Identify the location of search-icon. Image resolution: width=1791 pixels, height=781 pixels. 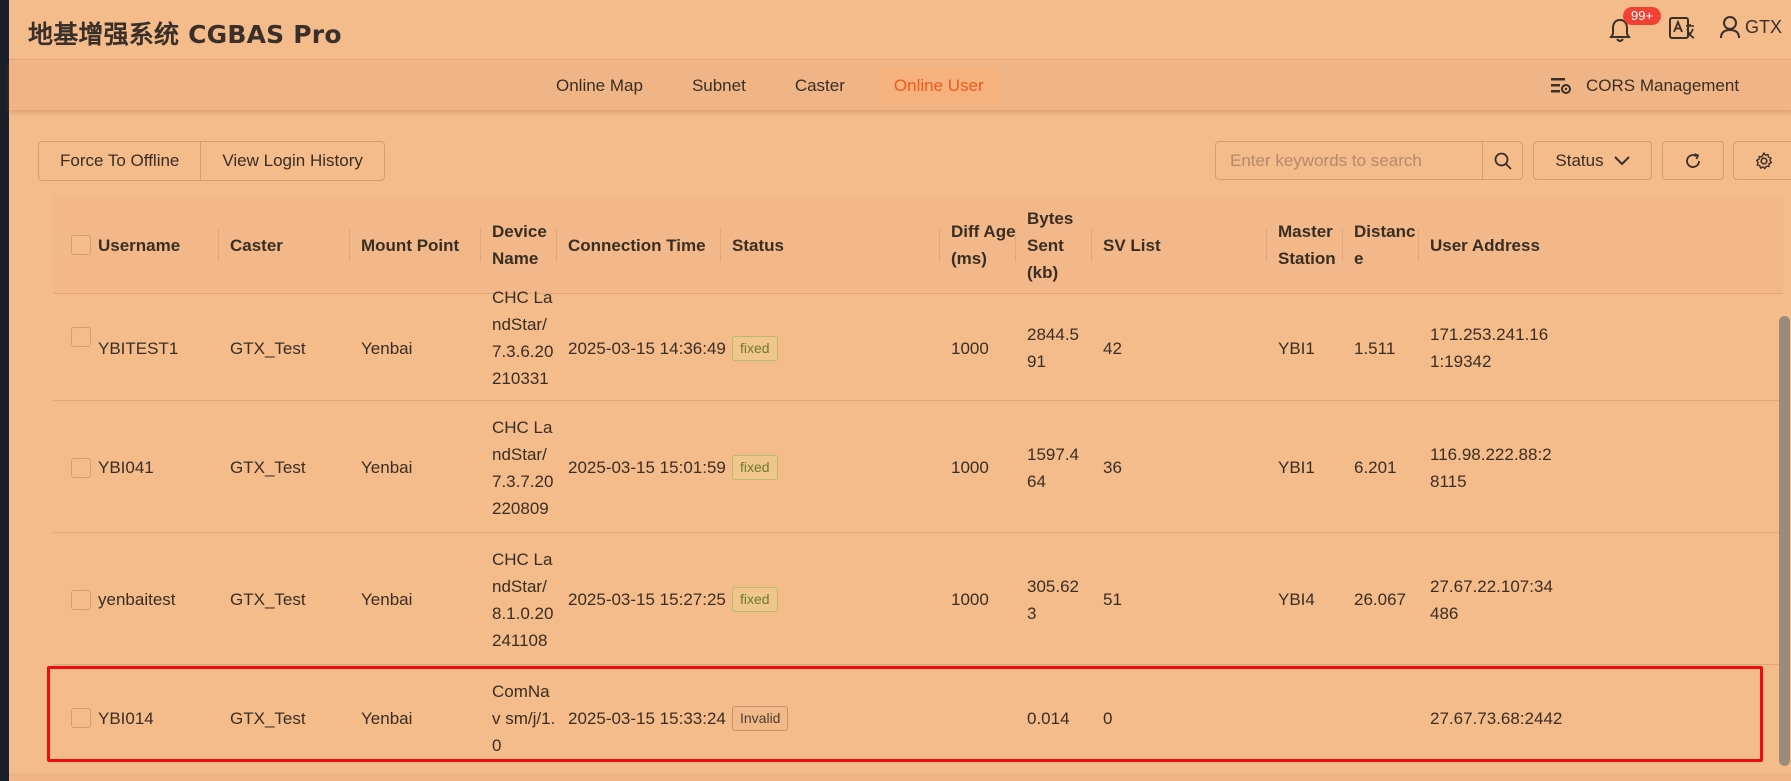
(1503, 161).